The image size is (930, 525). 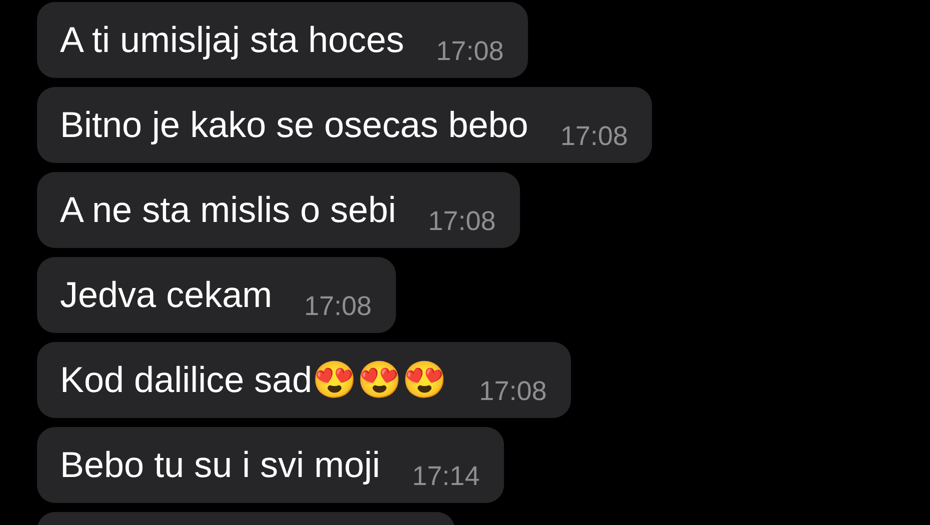 What do you see at coordinates (228, 210) in the screenshot?
I see `message-text: A ne sta mislis o sebi` at bounding box center [228, 210].